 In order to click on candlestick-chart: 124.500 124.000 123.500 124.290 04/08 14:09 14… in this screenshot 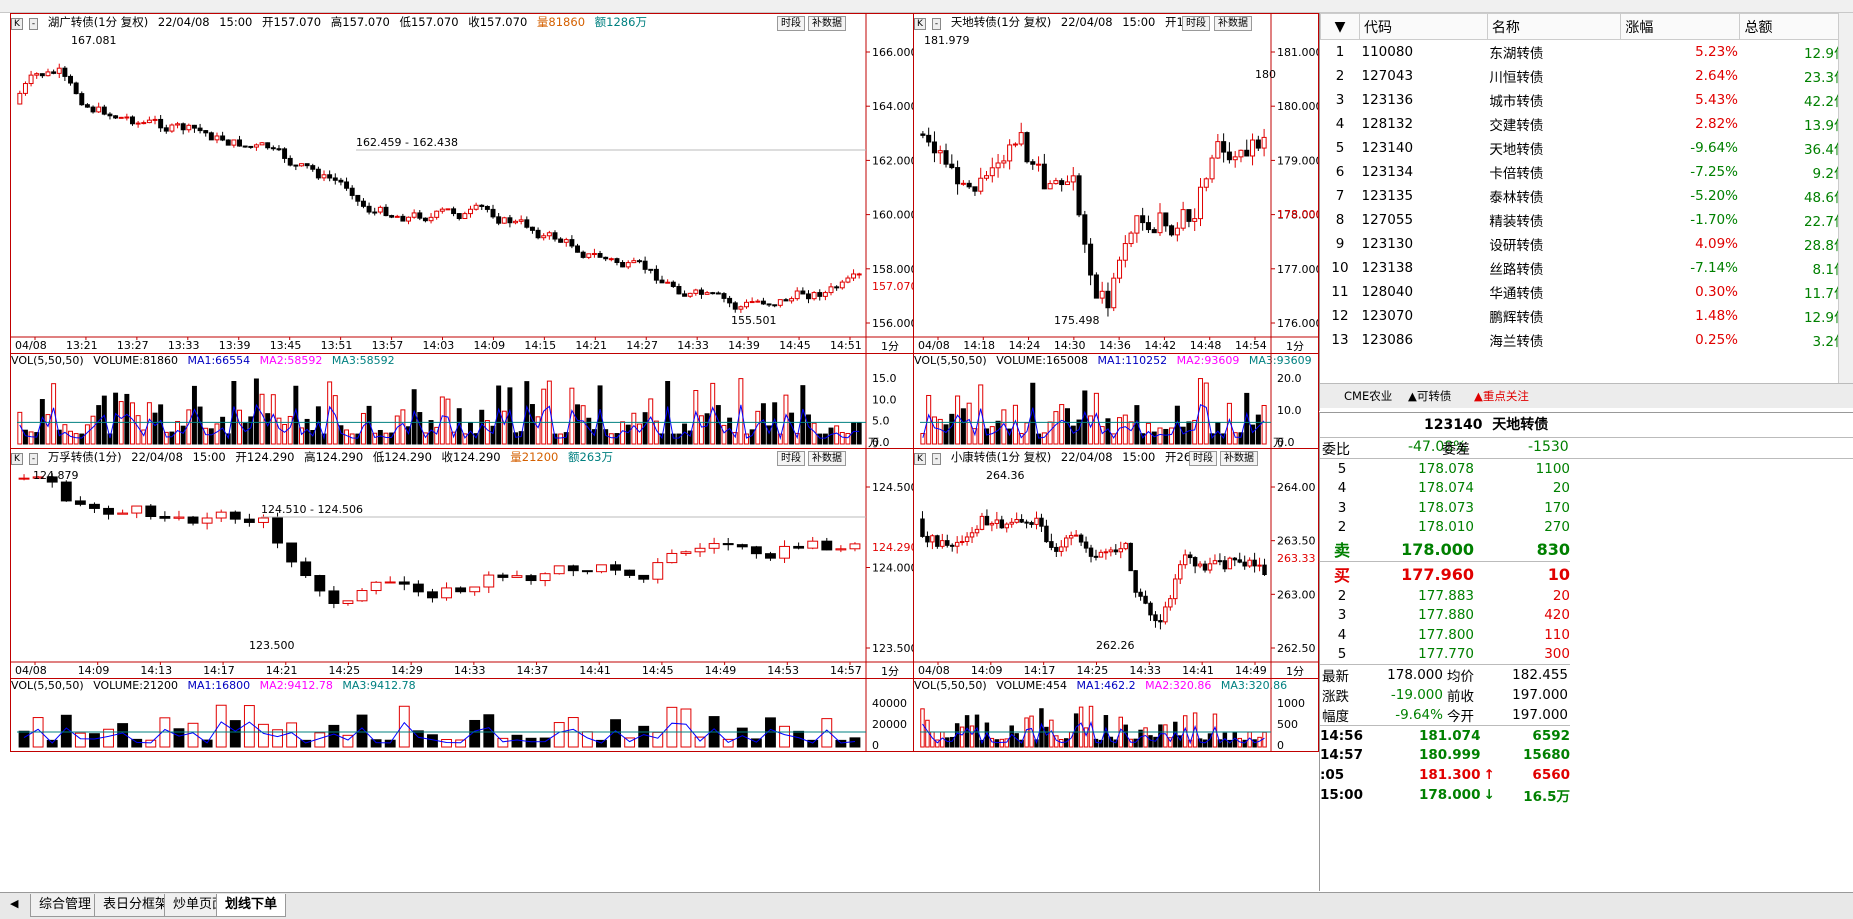, I will do `click(462, 563)`.